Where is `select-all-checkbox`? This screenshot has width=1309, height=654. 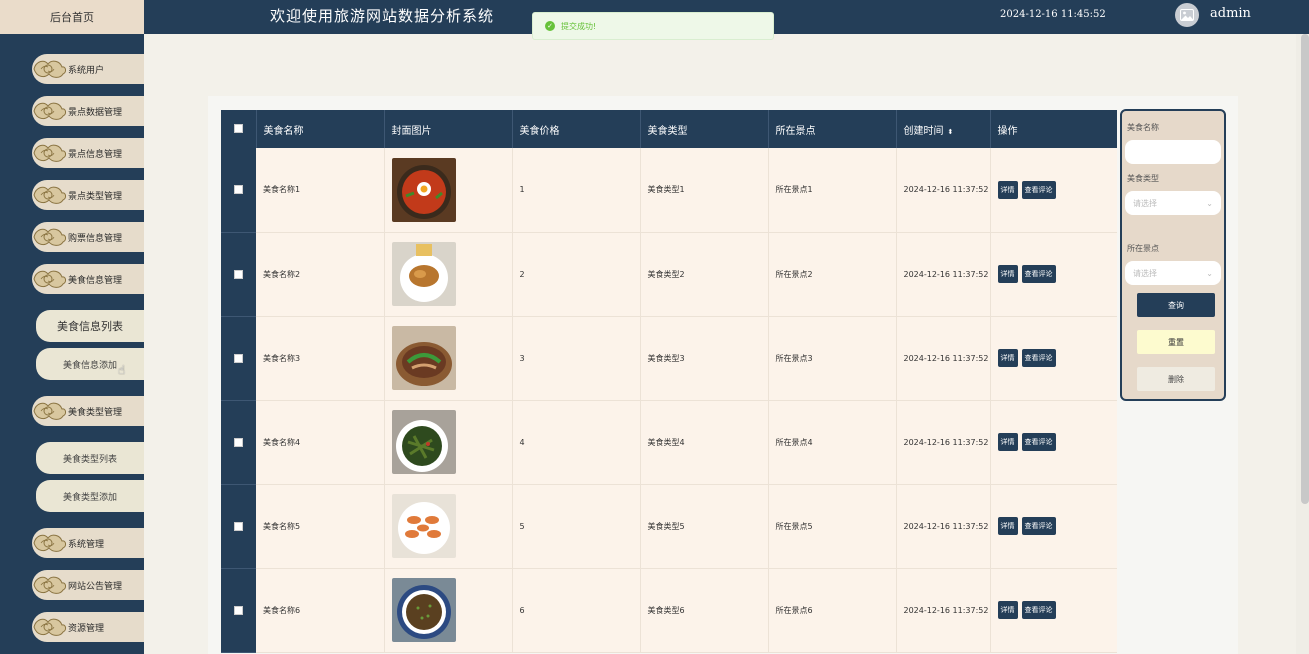 select-all-checkbox is located at coordinates (239, 129).